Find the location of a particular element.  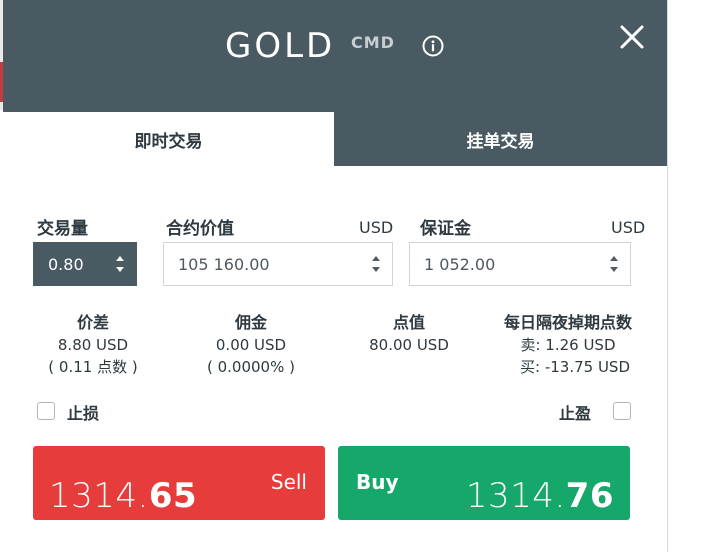

sell-label: Sell is located at coordinates (288, 482).